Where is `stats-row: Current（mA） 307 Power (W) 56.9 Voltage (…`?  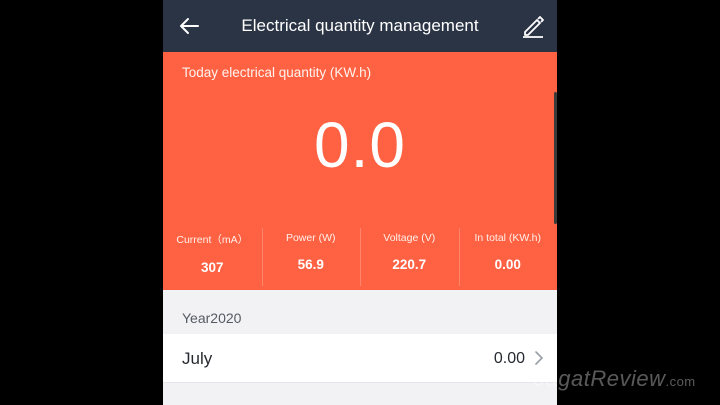 stats-row: Current（mA） 307 Power (W) 56.9 Voltage (… is located at coordinates (360, 257).